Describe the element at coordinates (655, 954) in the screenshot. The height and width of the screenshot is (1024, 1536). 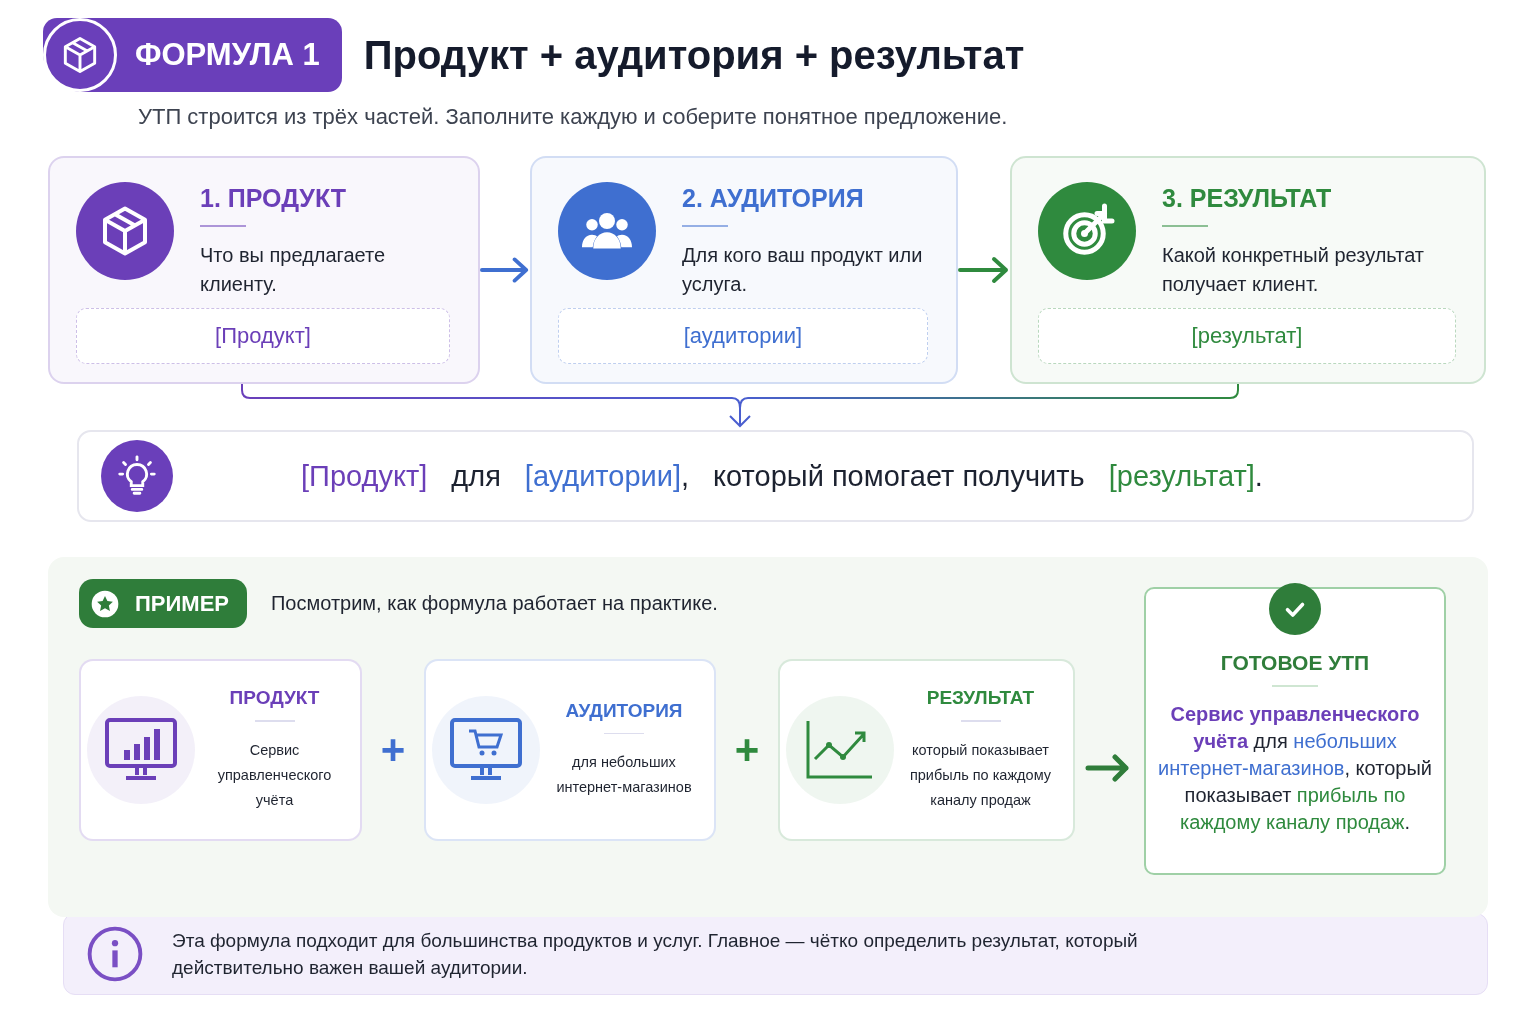
I see `note-text: Эта формула подходит для большинства продуктов и услуг. Главное — чётко определить результат, который действительно важен вашей аудитории.` at that location.